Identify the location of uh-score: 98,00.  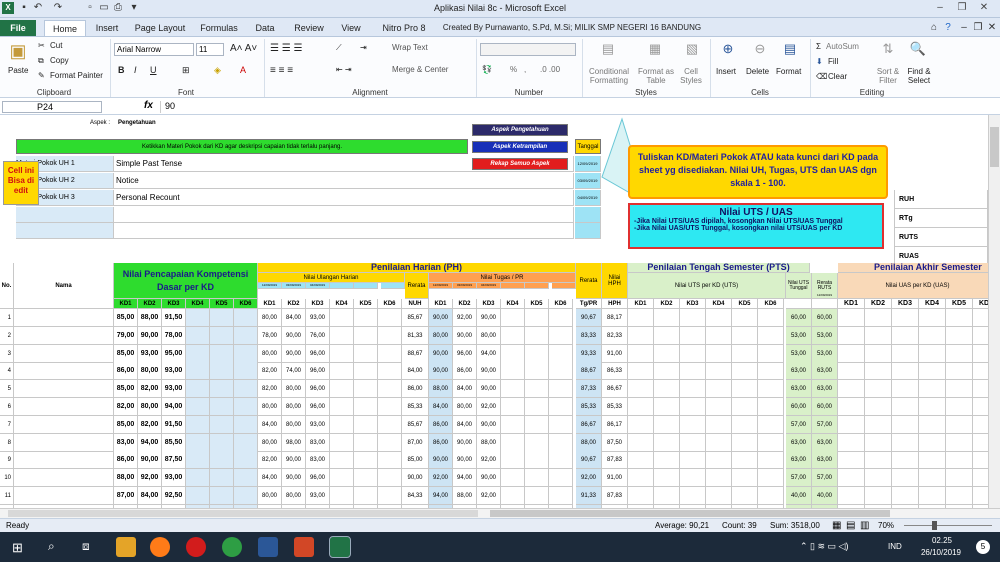
(294, 443).